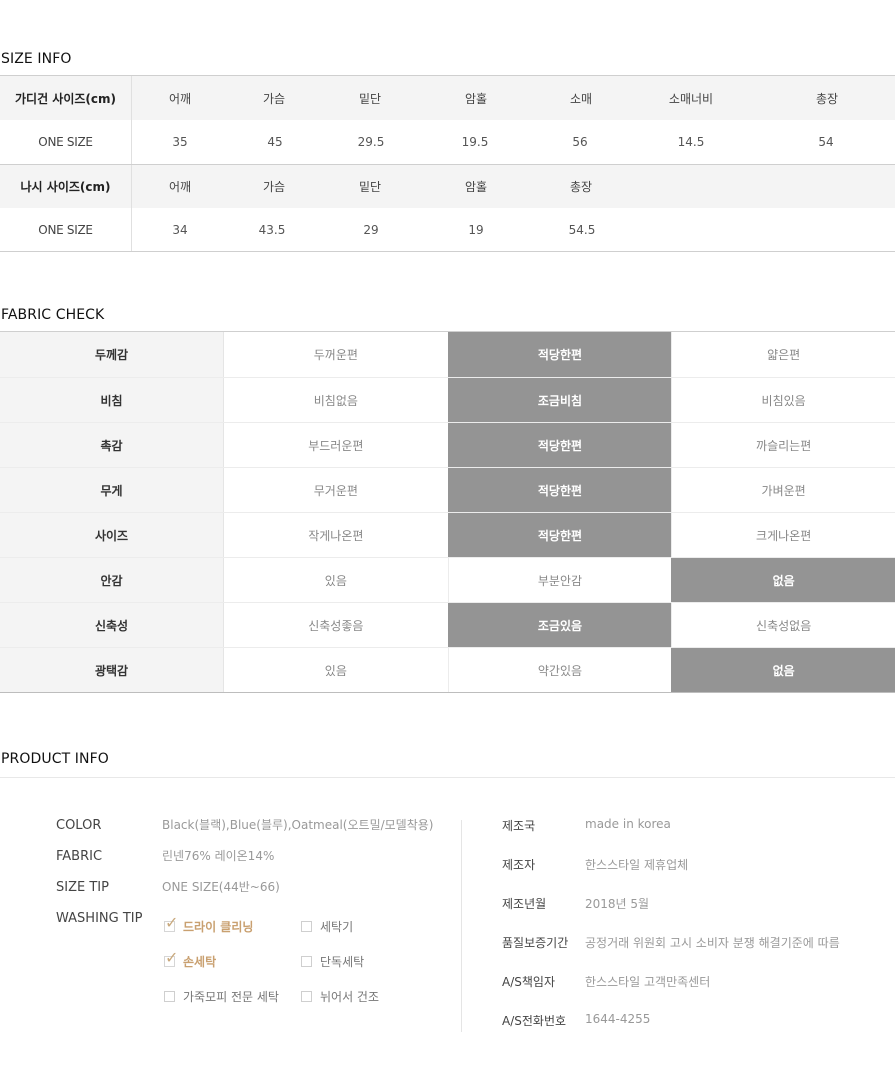 Image resolution: width=895 pixels, height=1074 pixels. I want to click on washing-option: 가죽모피 전문 세탁, so click(221, 996).